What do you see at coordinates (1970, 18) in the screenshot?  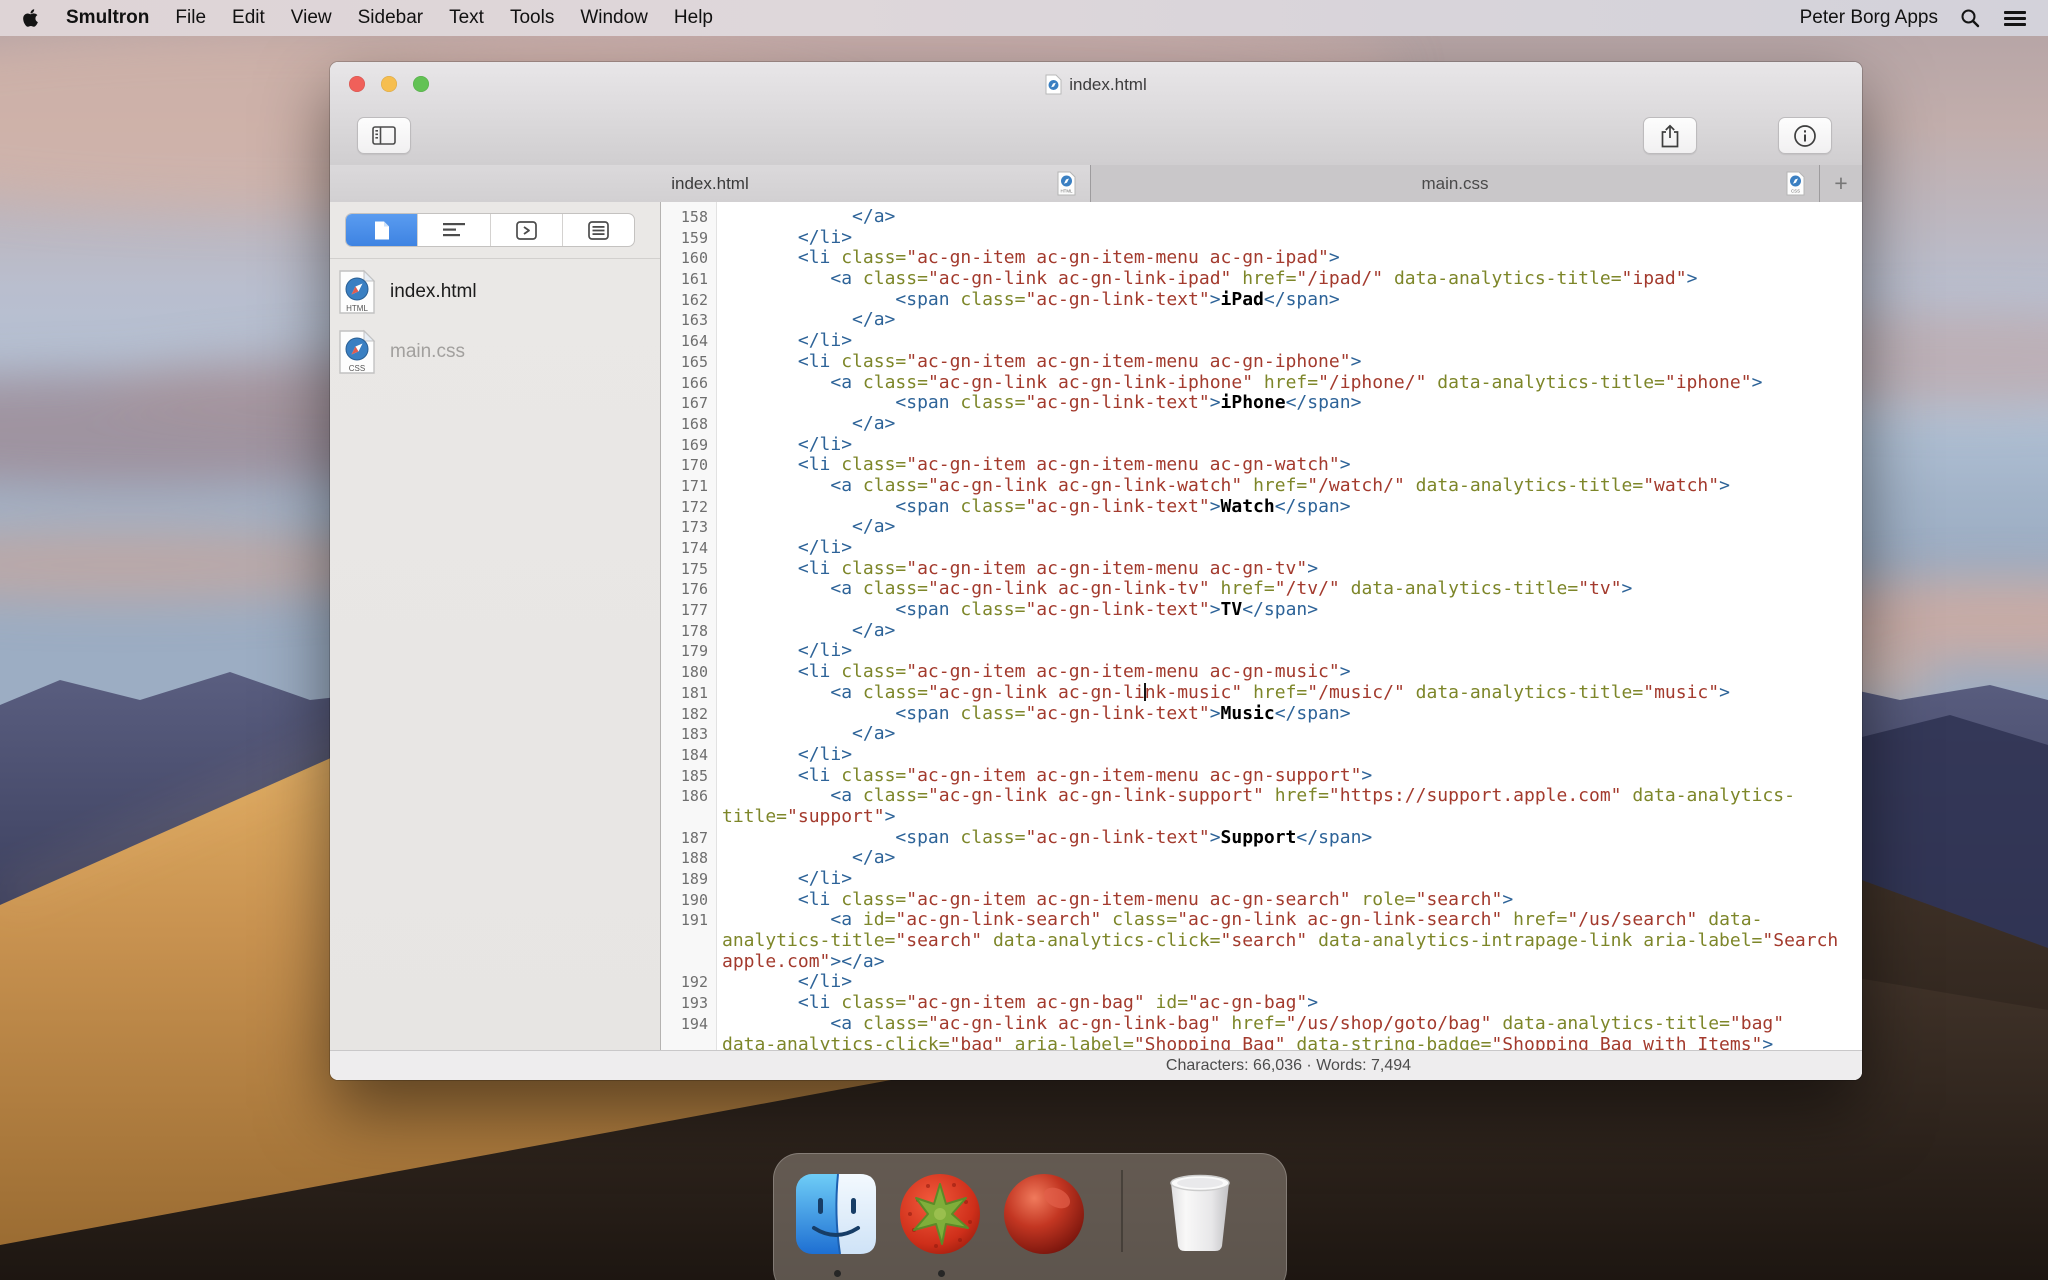 I see `search-icon` at bounding box center [1970, 18].